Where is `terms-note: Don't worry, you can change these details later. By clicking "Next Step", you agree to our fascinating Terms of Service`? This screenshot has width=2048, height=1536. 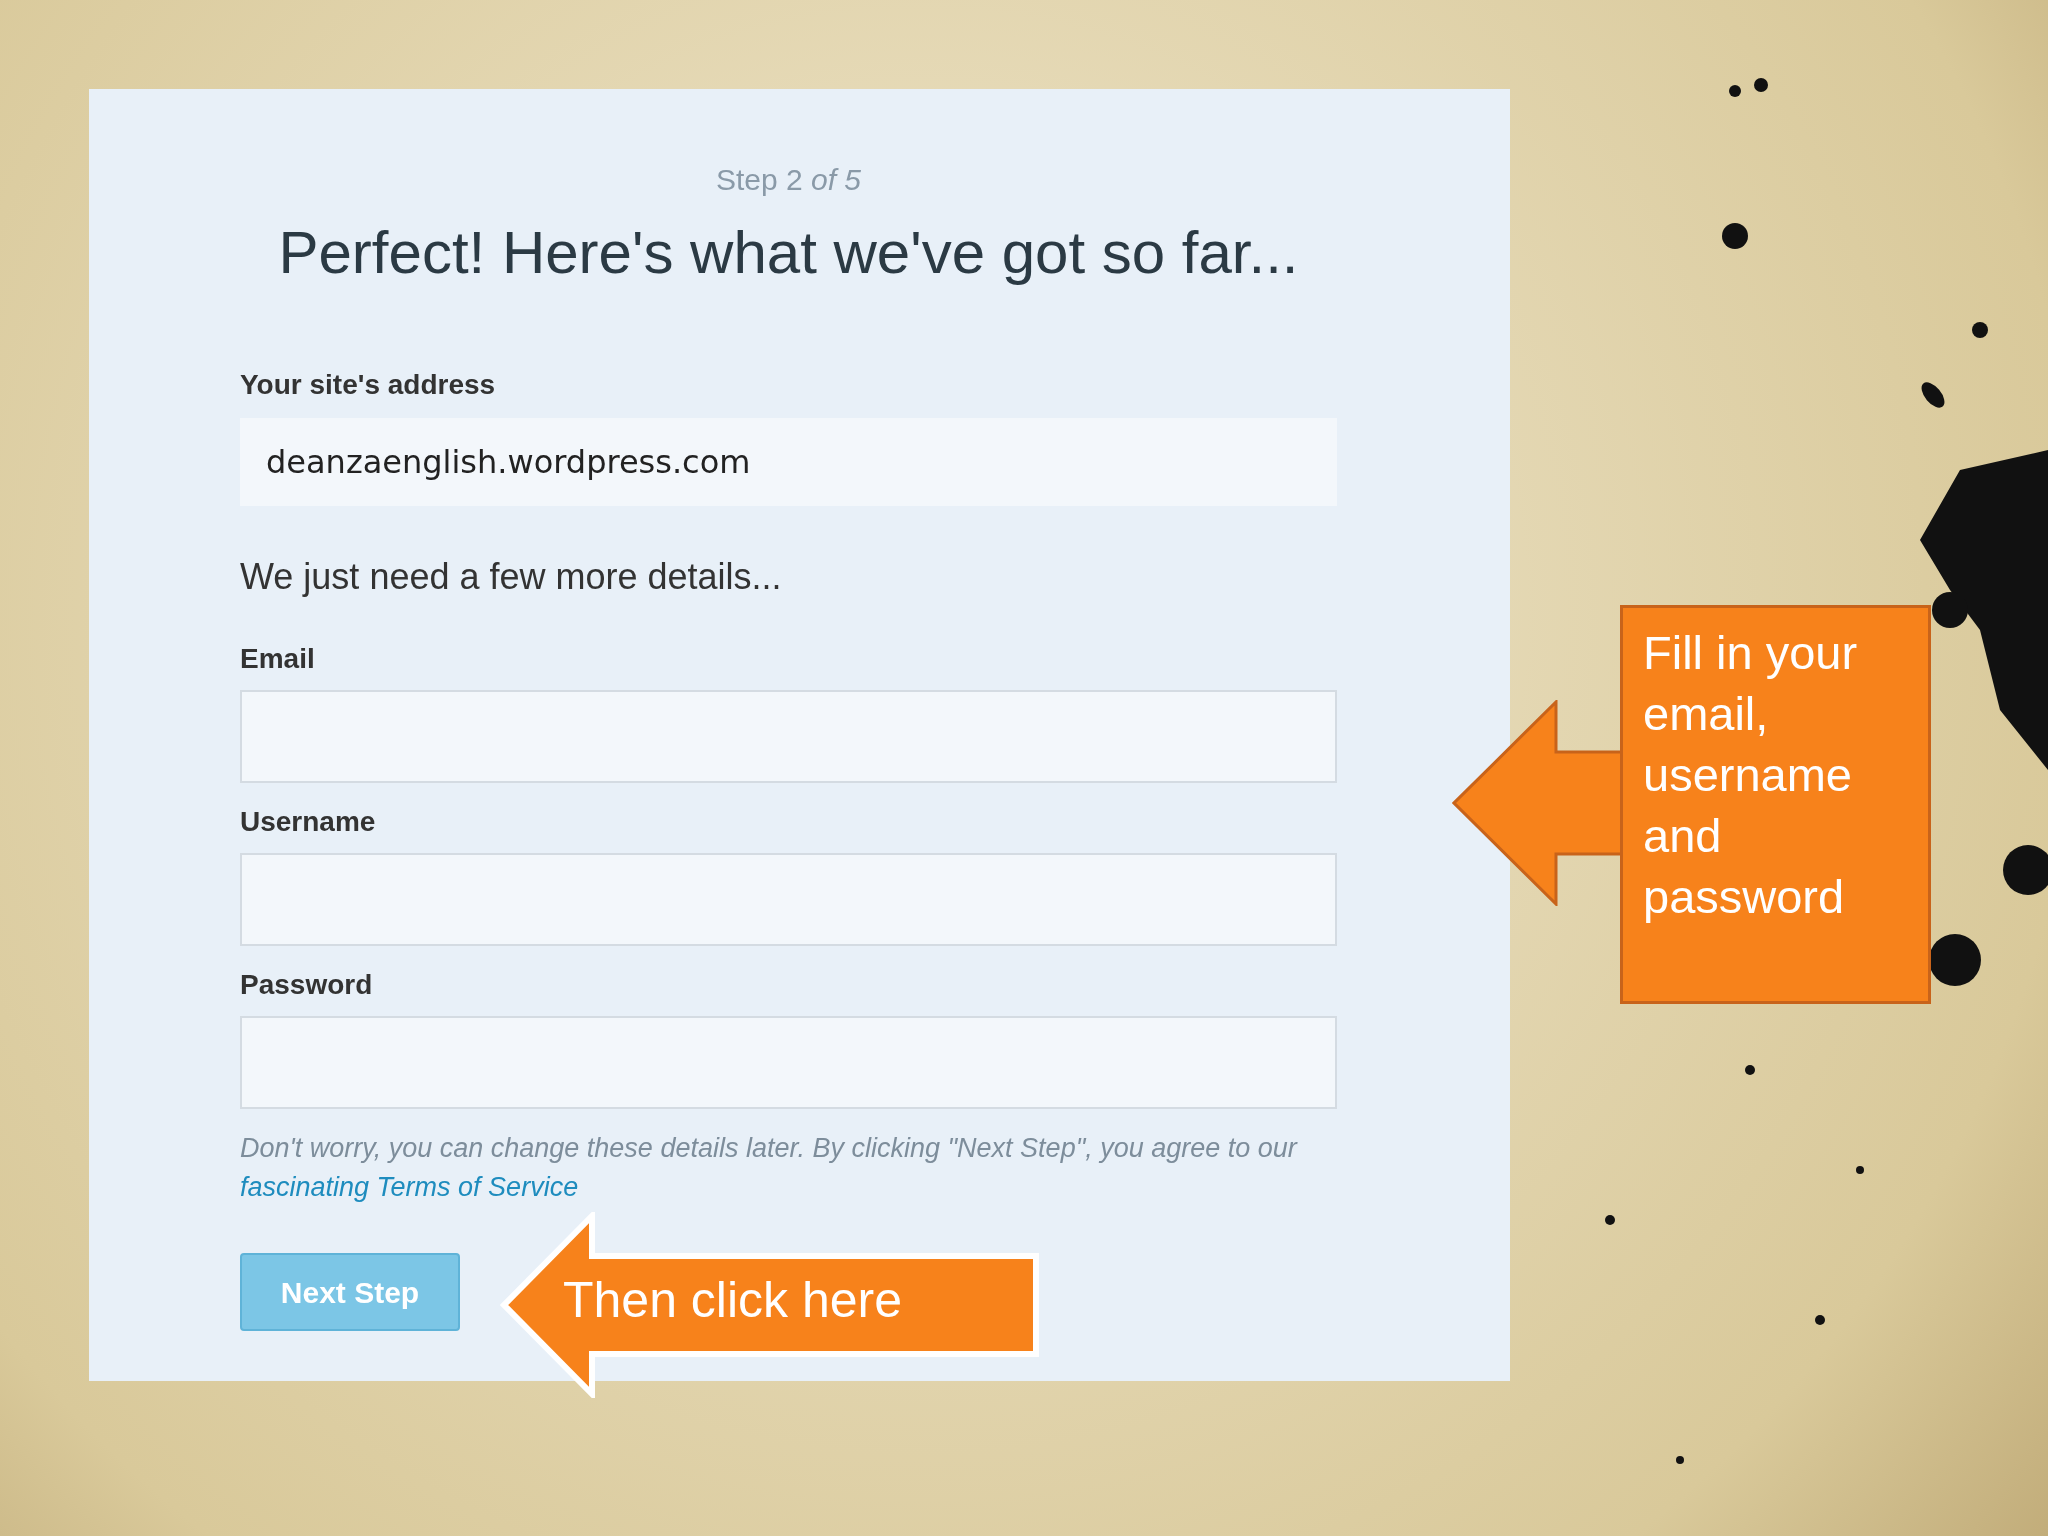 terms-note: Don't worry, you can change these details later. By clicking "Next Step", you agree to our fascinating Terms of Service is located at coordinates (769, 1168).